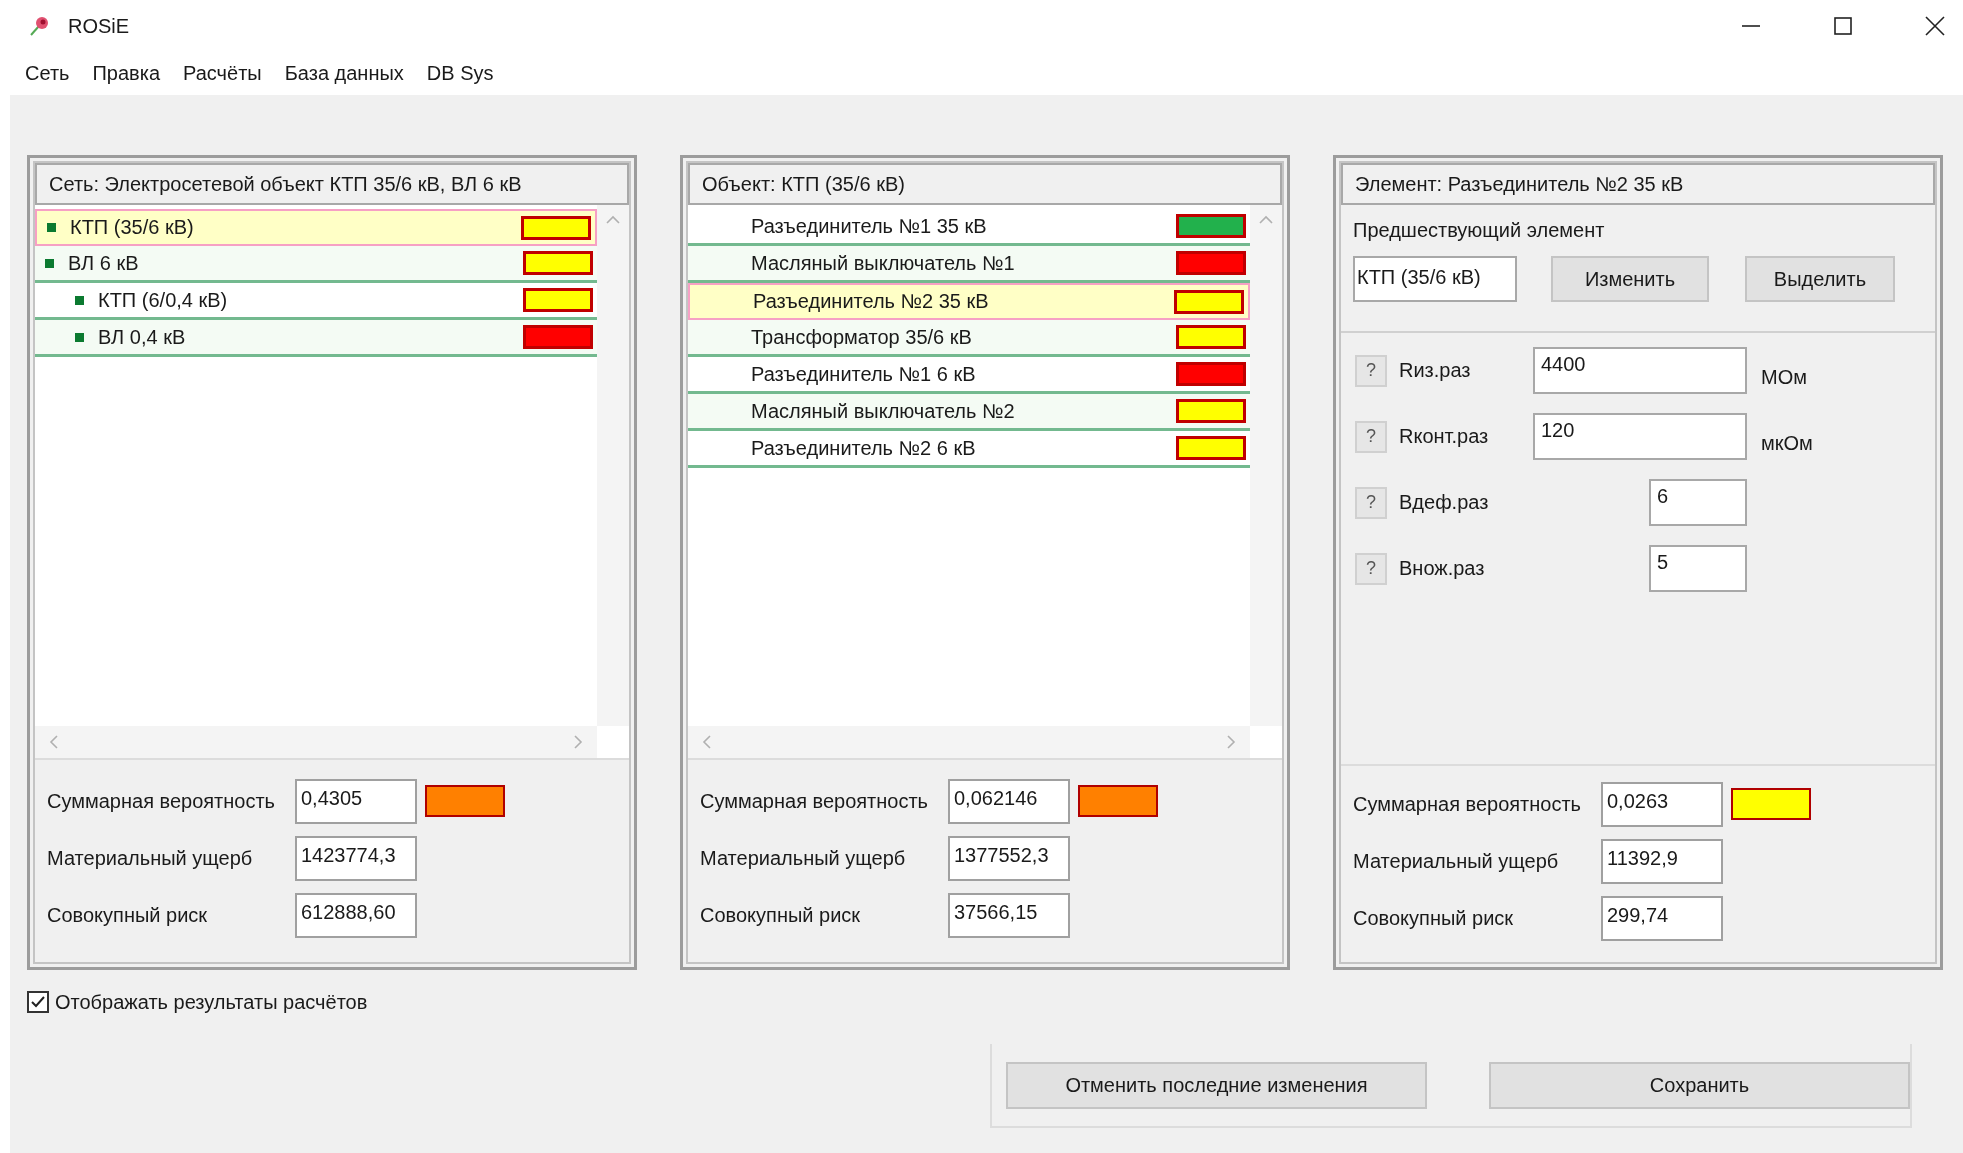 Image resolution: width=1963 pixels, height=1153 pixels. Describe the element at coordinates (1787, 443) in the screenshot. I see `unit-label: мкОм` at that location.